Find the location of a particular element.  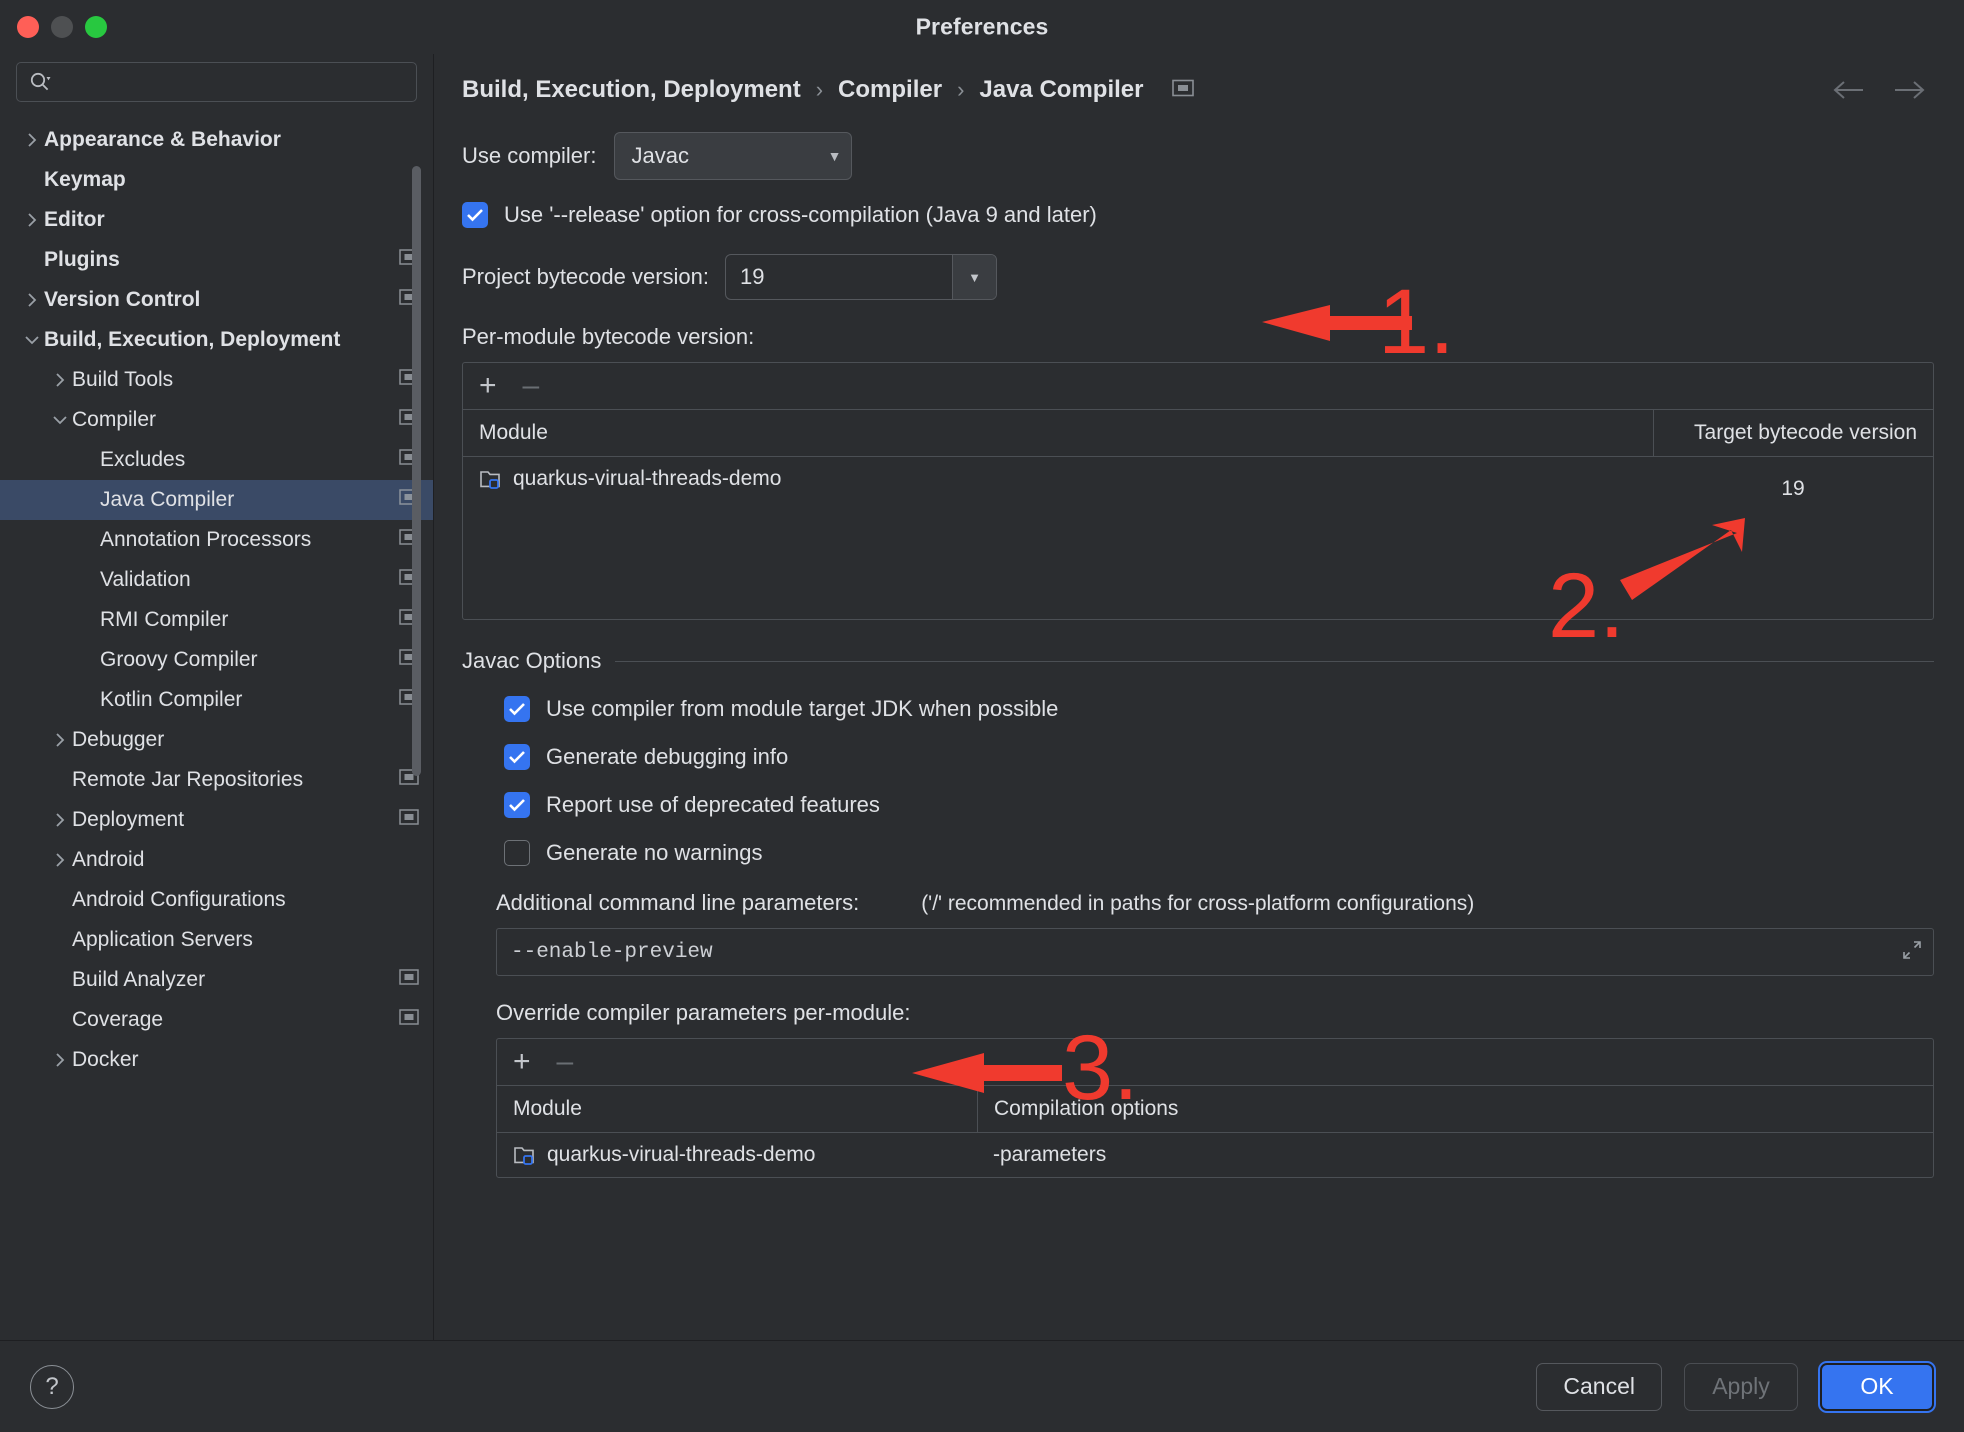

title-bar: Preferences is located at coordinates (982, 27).